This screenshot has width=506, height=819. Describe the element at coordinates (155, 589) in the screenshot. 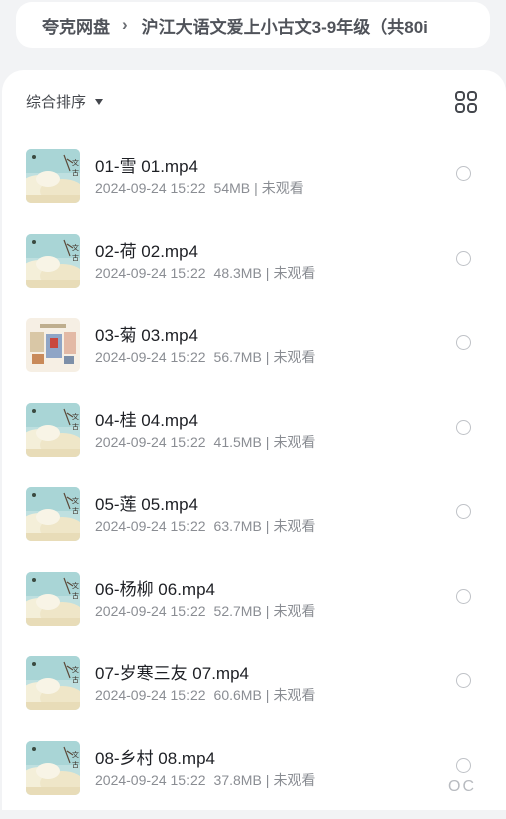

I see `file-name: 06-杨柳 06.mp4` at that location.